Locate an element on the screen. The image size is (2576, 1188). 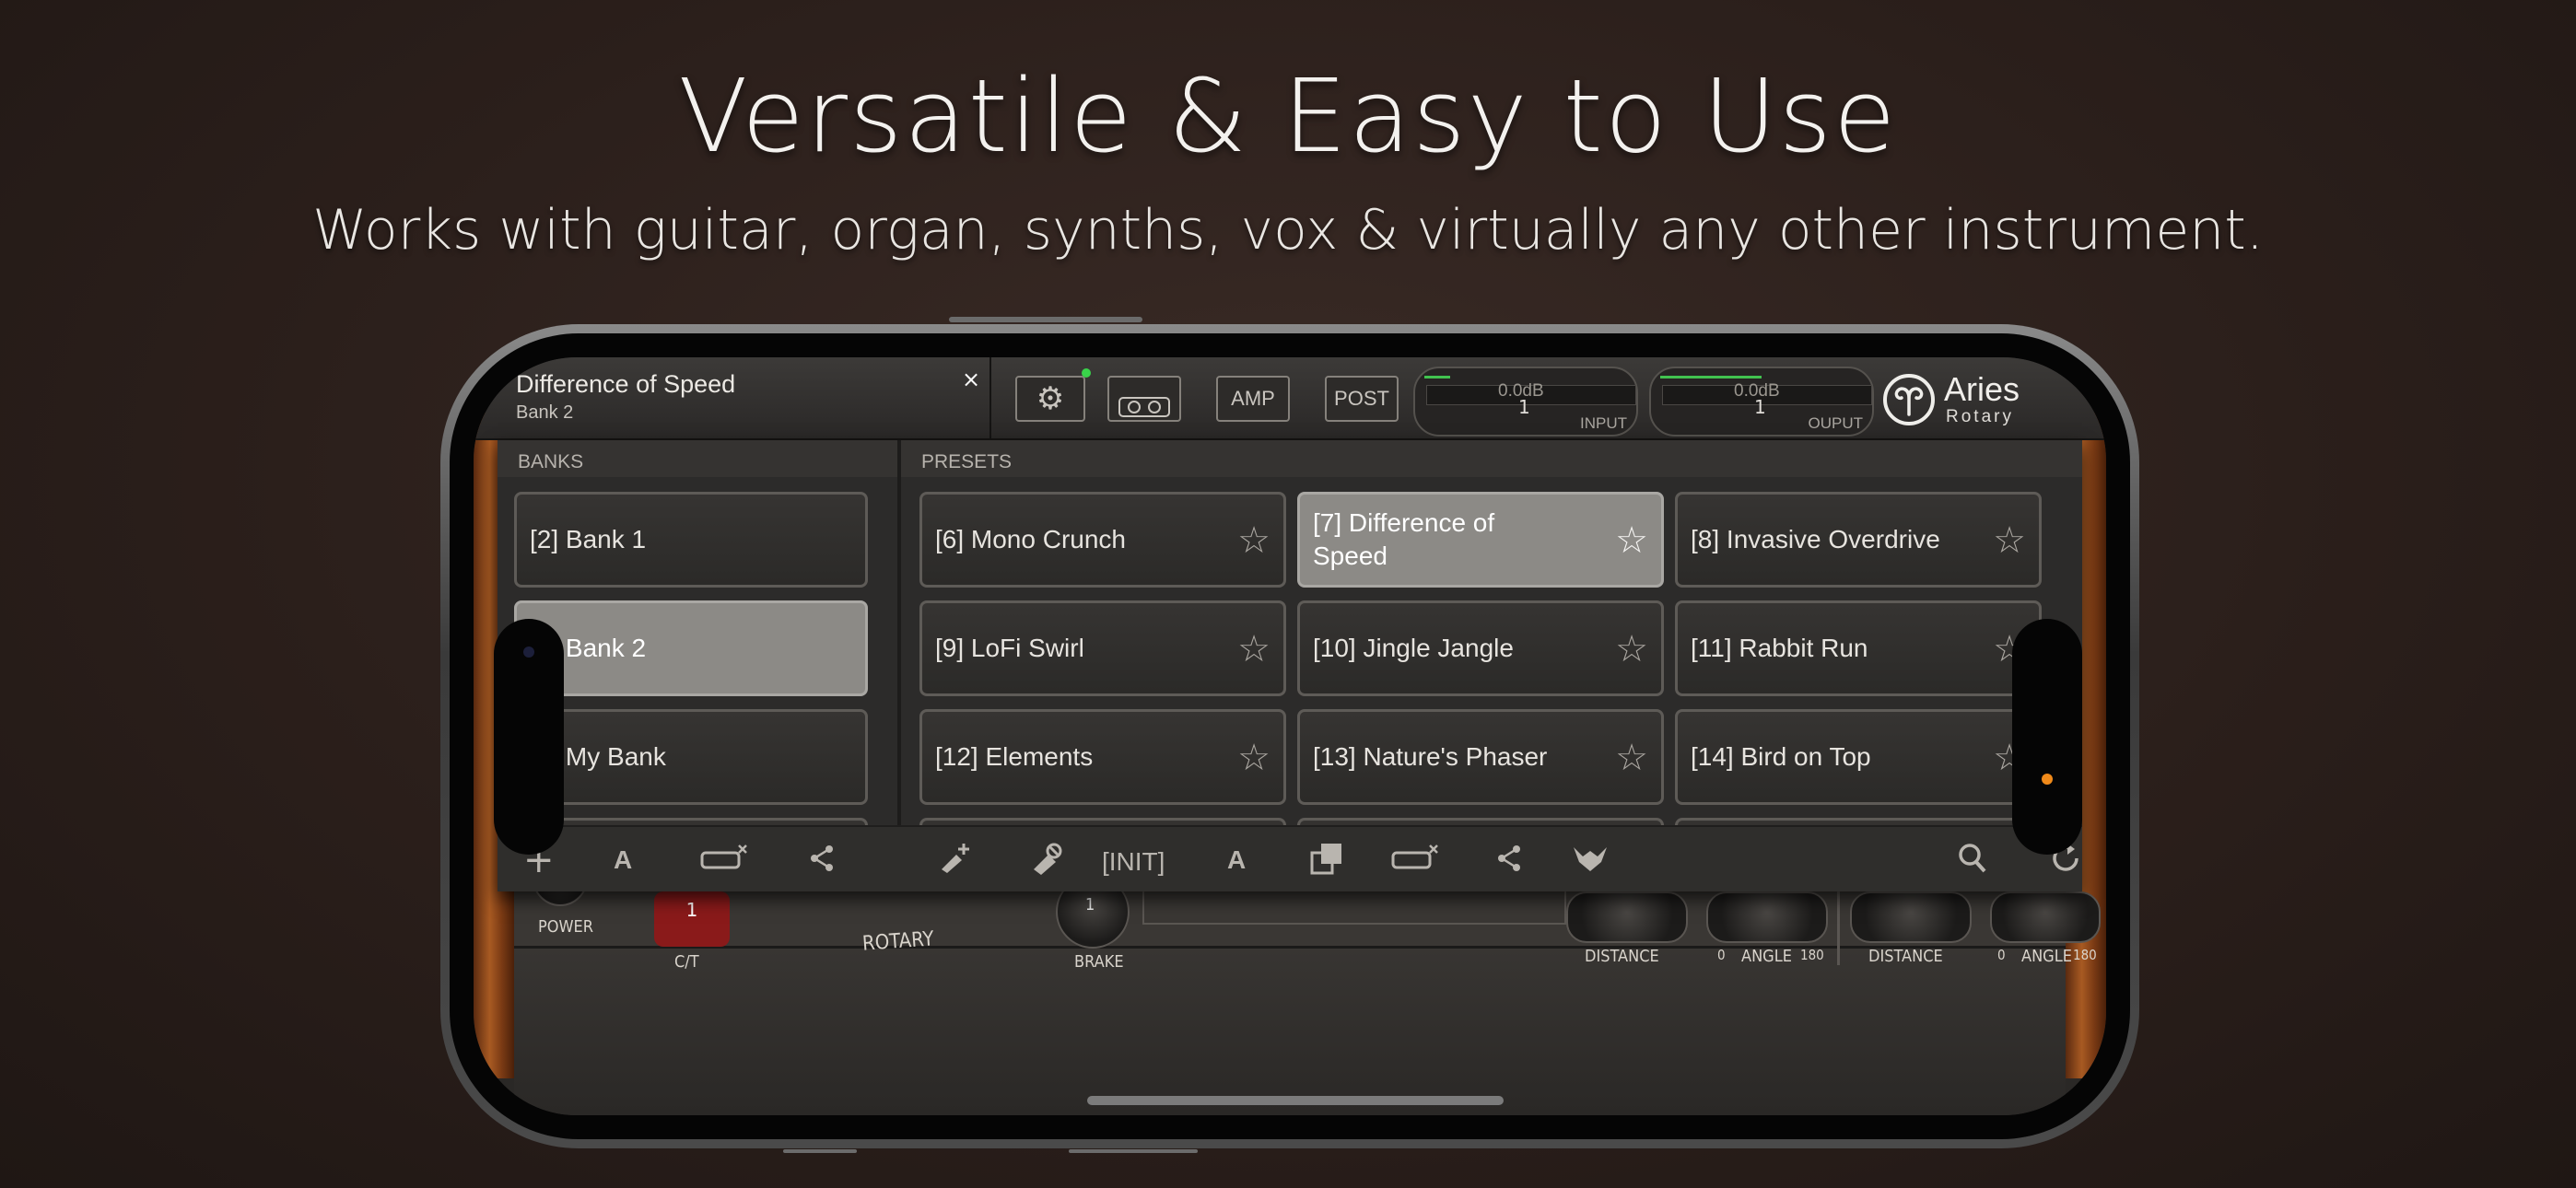
ct-value: 1 is located at coordinates (691, 910).